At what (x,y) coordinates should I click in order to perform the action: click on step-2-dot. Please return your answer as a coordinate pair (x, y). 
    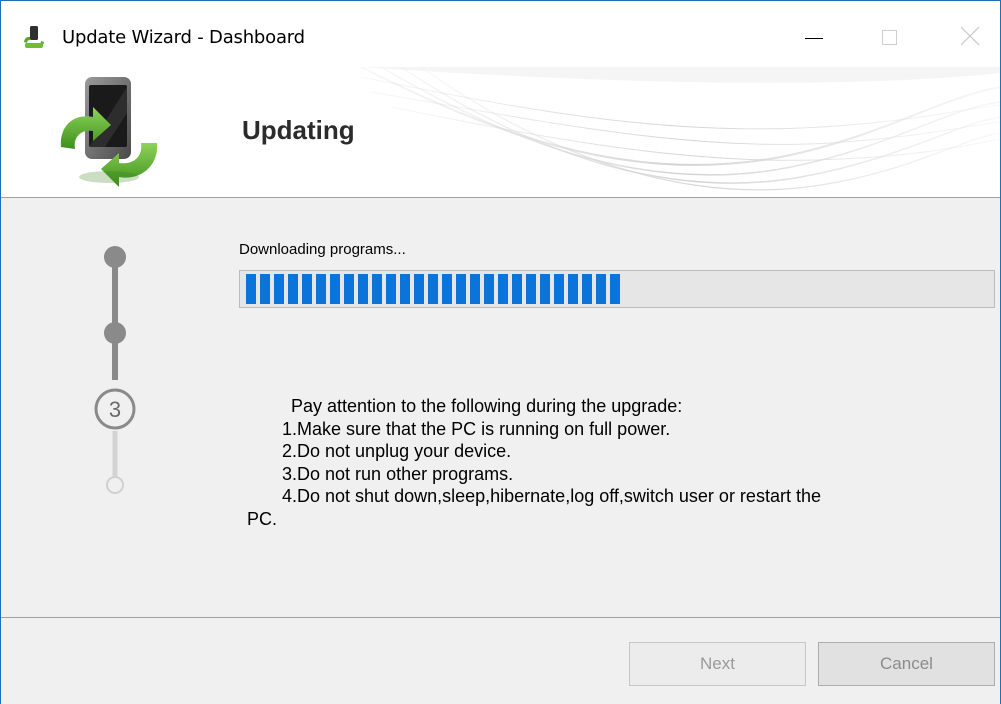
    Looking at the image, I should click on (115, 333).